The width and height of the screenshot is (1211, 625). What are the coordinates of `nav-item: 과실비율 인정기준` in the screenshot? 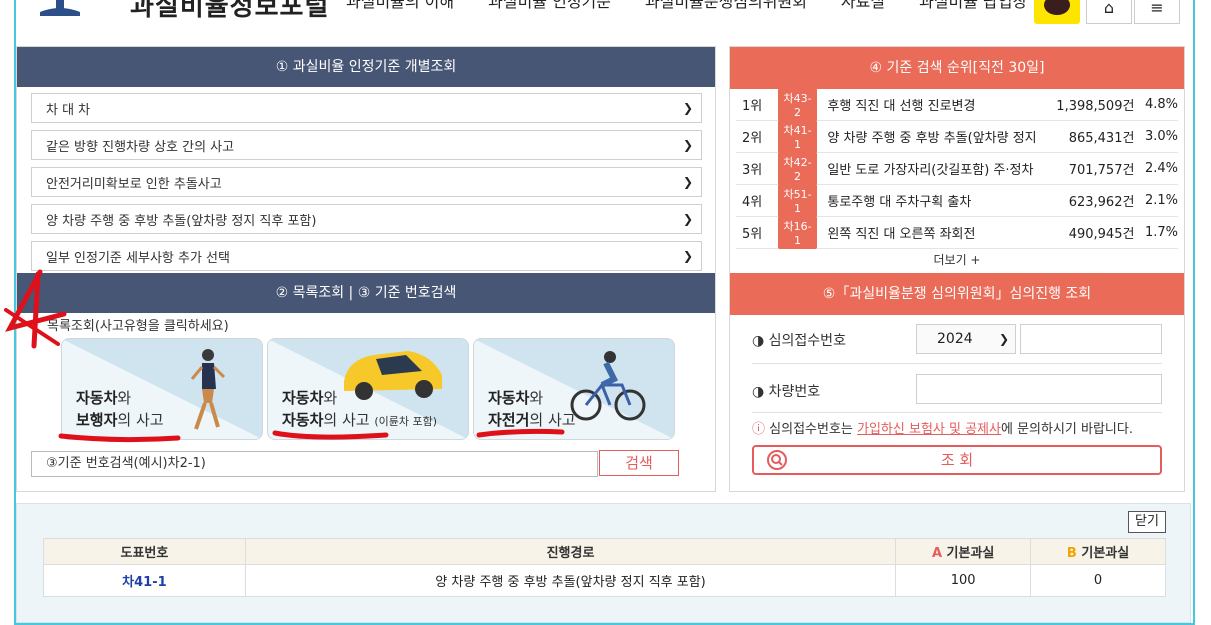 It's located at (549, 6).